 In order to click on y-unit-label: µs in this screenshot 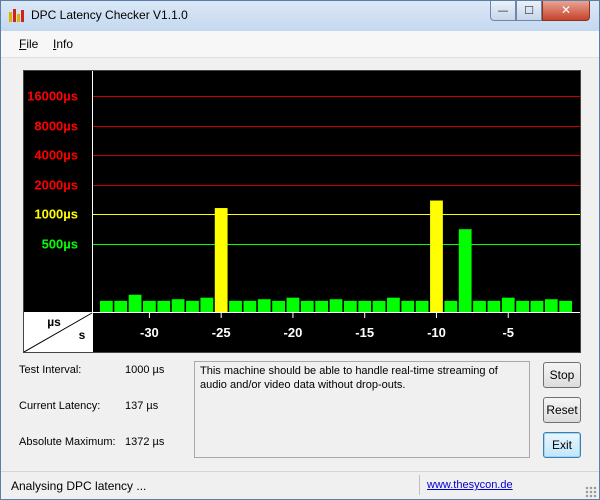, I will do `click(54, 322)`.